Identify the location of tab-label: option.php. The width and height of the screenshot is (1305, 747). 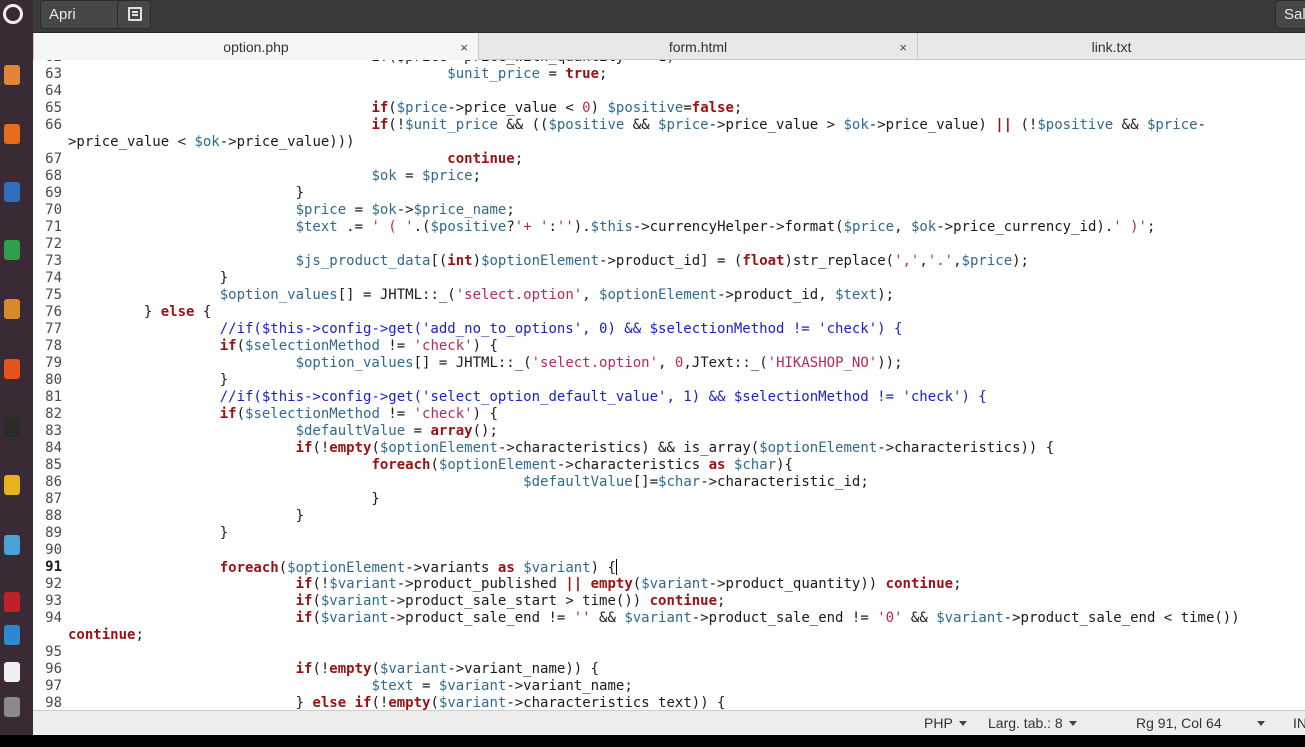
(256, 47).